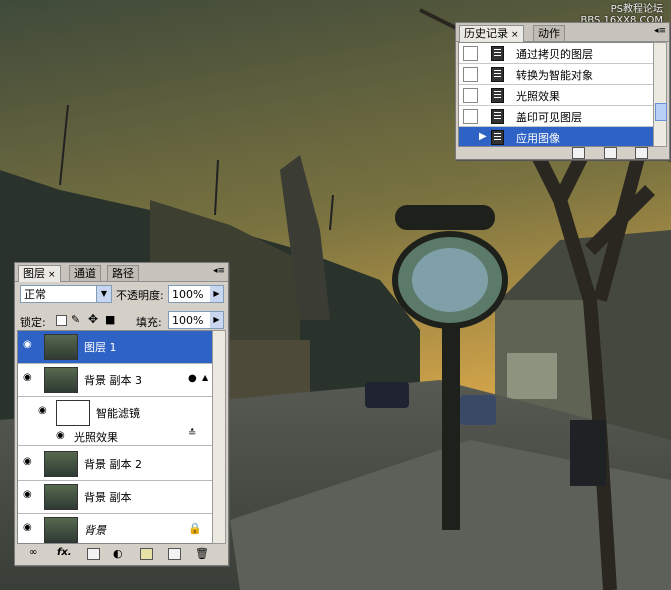 Image resolution: width=671 pixels, height=590 pixels. I want to click on chevron-up-icon: ▲, so click(205, 377).